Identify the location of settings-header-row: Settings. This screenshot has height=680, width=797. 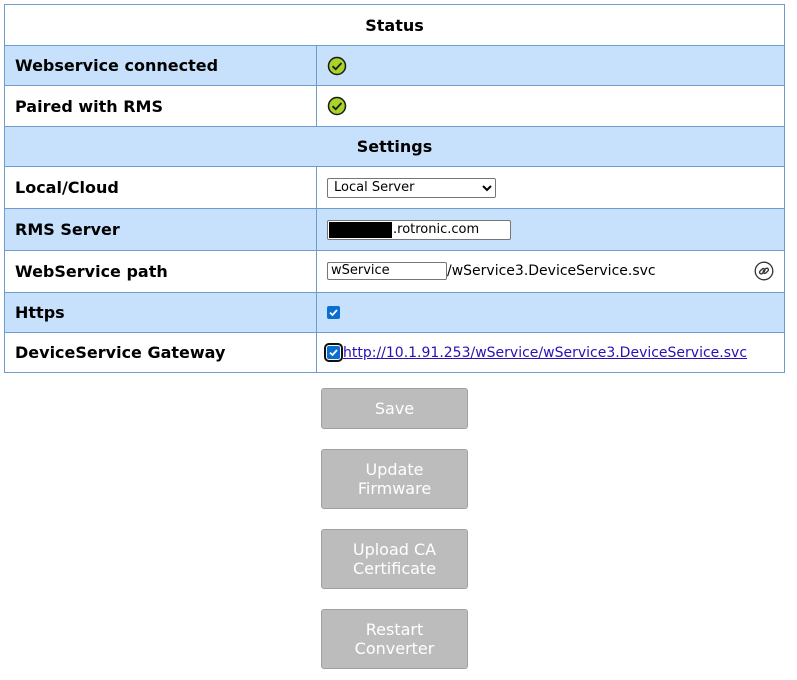
(394, 146).